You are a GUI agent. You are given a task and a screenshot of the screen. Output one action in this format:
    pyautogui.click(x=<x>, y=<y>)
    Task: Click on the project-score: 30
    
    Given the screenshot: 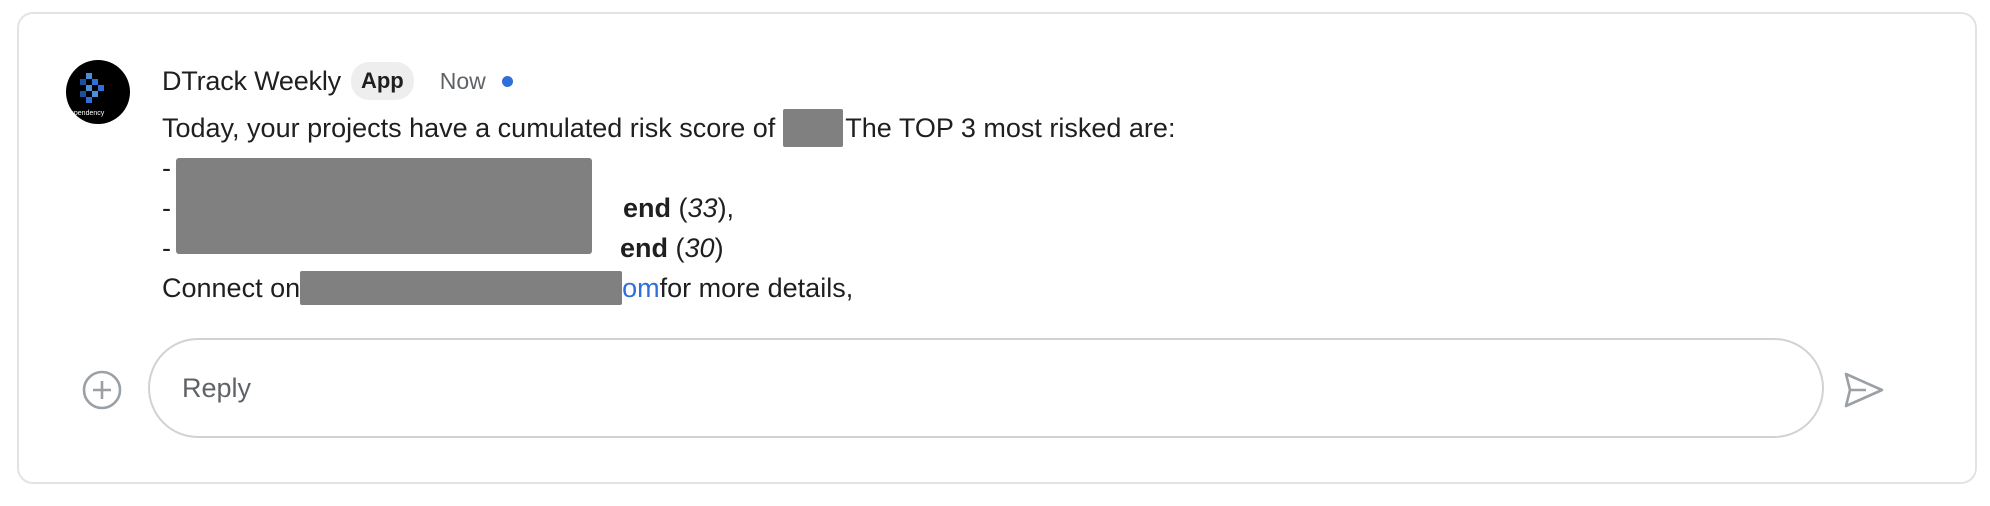 What is the action you would take?
    pyautogui.click(x=699, y=248)
    